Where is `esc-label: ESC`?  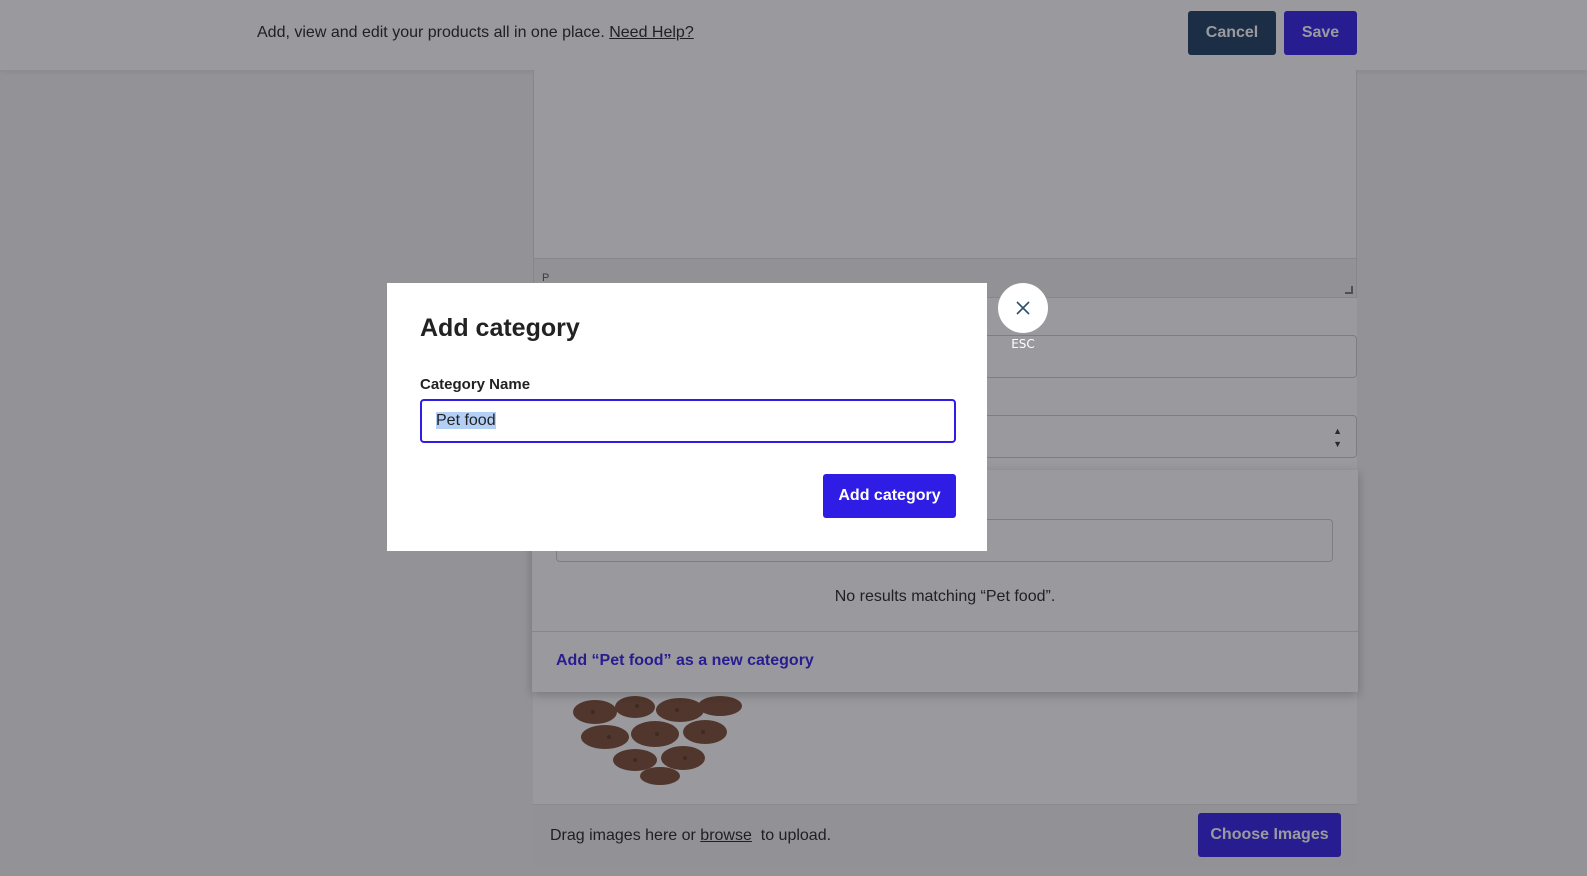
esc-label: ESC is located at coordinates (1023, 344).